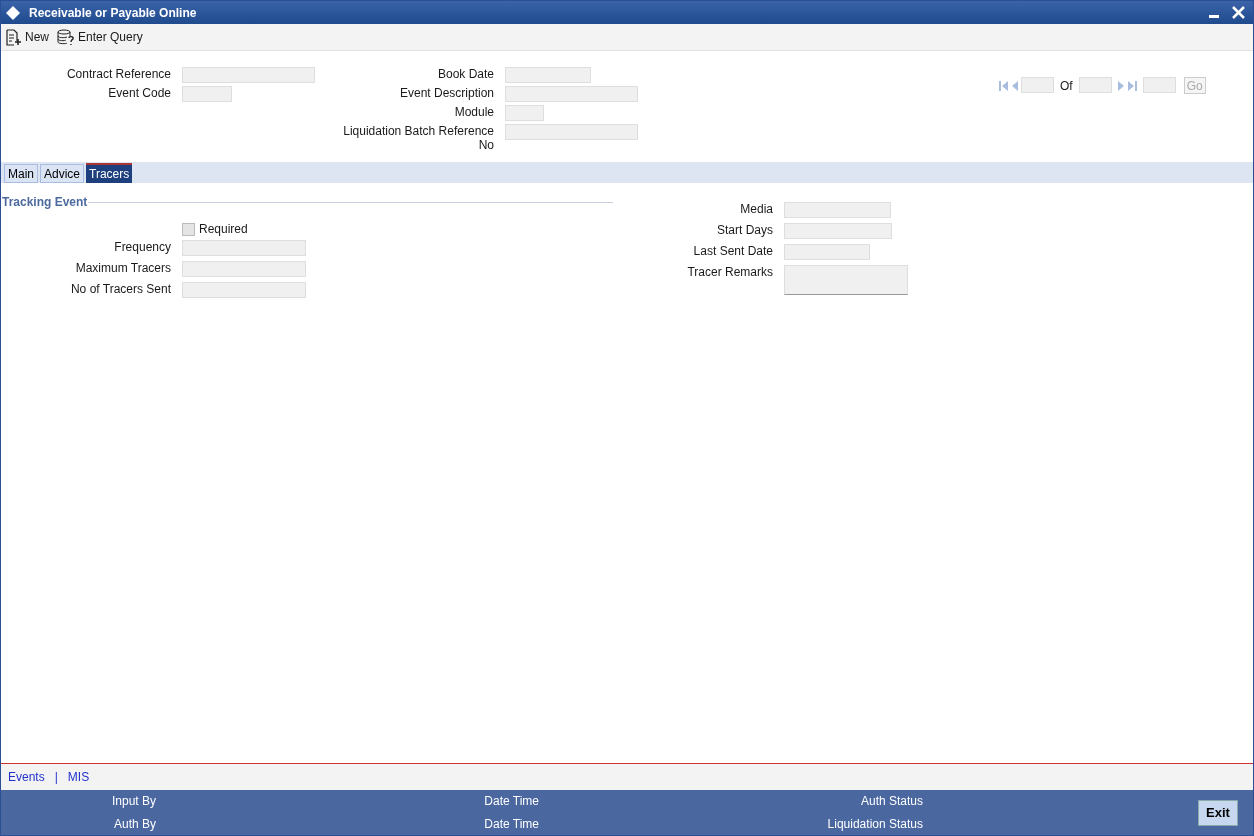 The image size is (1254, 836). What do you see at coordinates (446, 93) in the screenshot?
I see `field-label: Event Description` at bounding box center [446, 93].